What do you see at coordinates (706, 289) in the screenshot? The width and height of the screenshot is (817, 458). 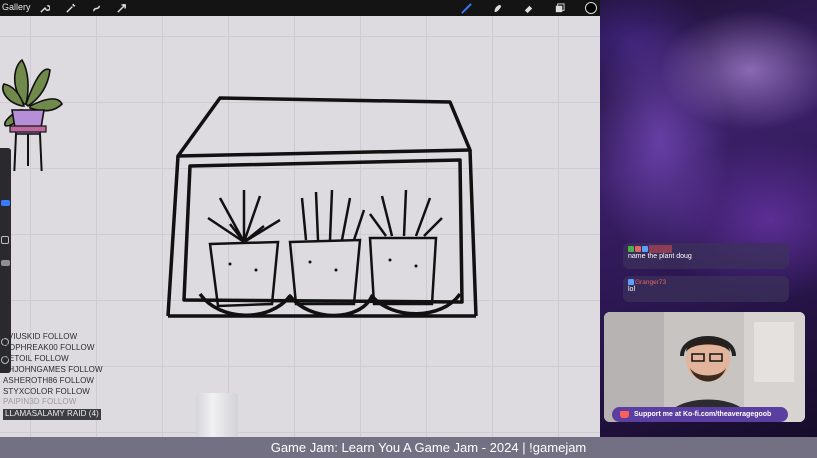 I see `chat-message: Granger73 lol` at bounding box center [706, 289].